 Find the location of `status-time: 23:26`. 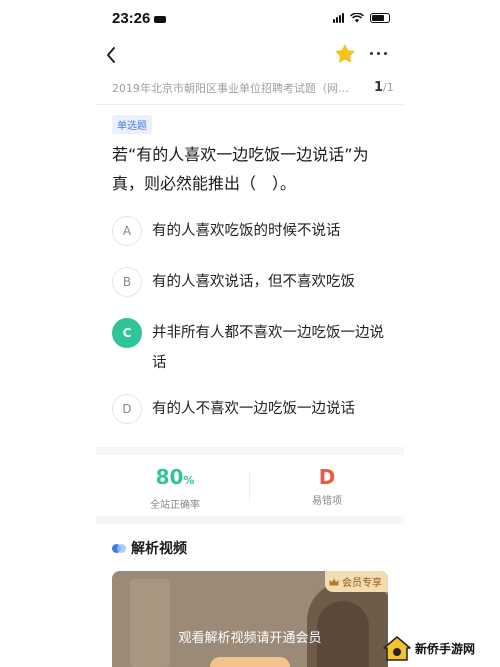

status-time: 23:26 is located at coordinates (139, 18).